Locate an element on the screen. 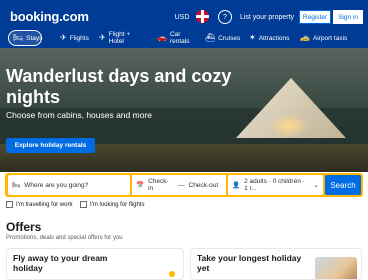  car-icon: 🚗 is located at coordinates (162, 37).